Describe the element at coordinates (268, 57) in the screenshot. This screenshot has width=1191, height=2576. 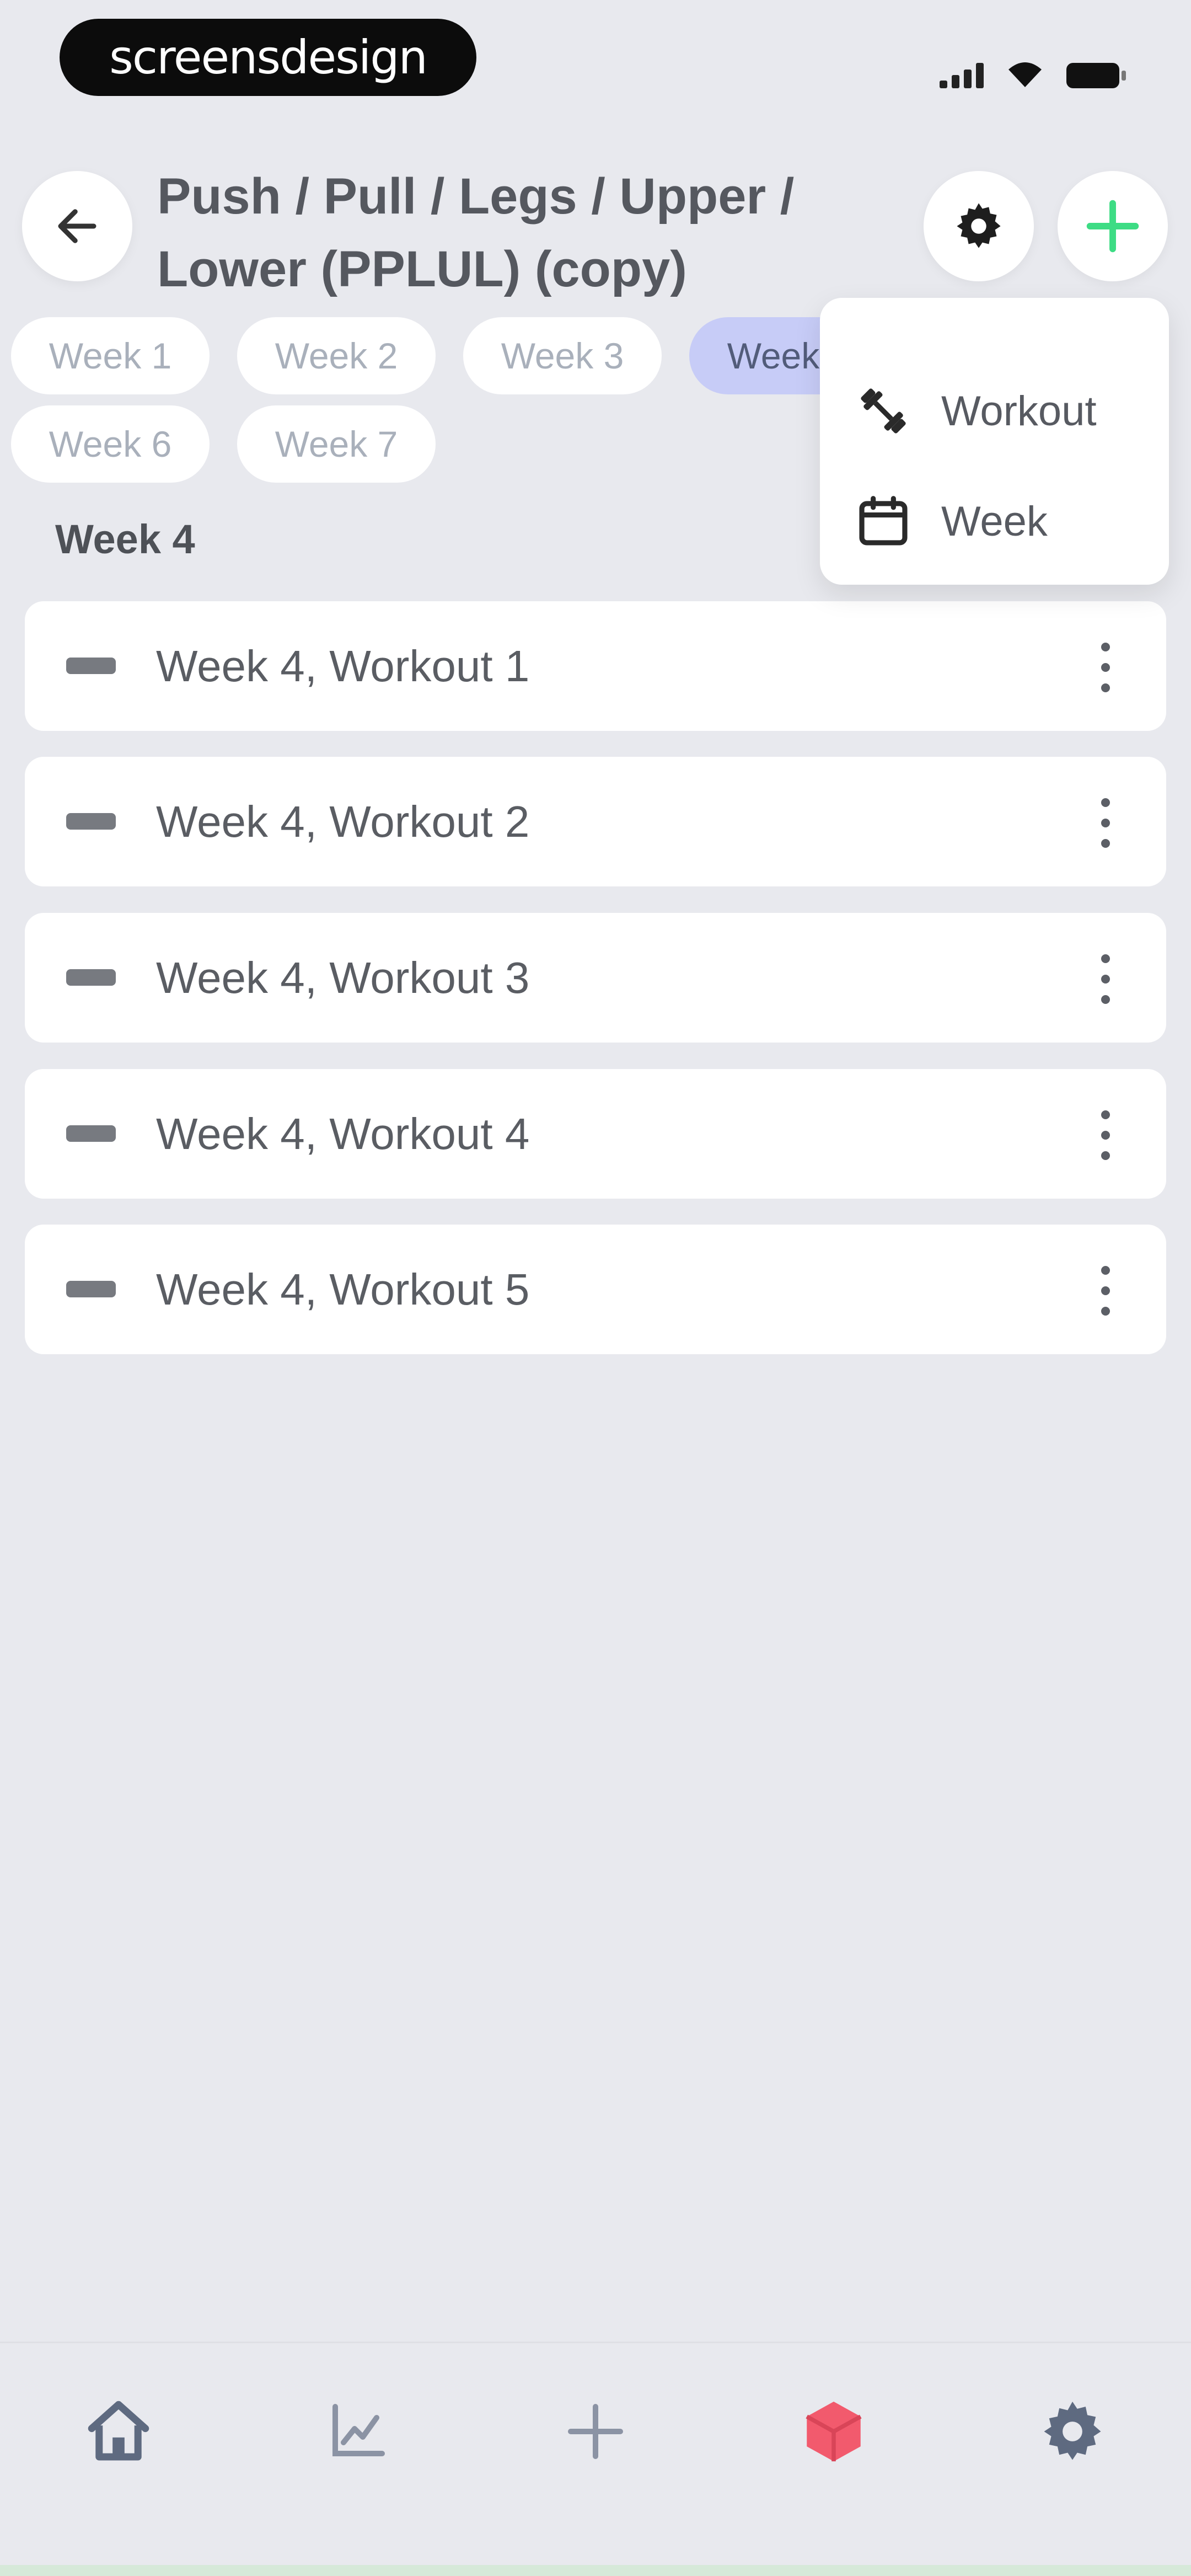
I see `brand-logo: screensdesign` at that location.